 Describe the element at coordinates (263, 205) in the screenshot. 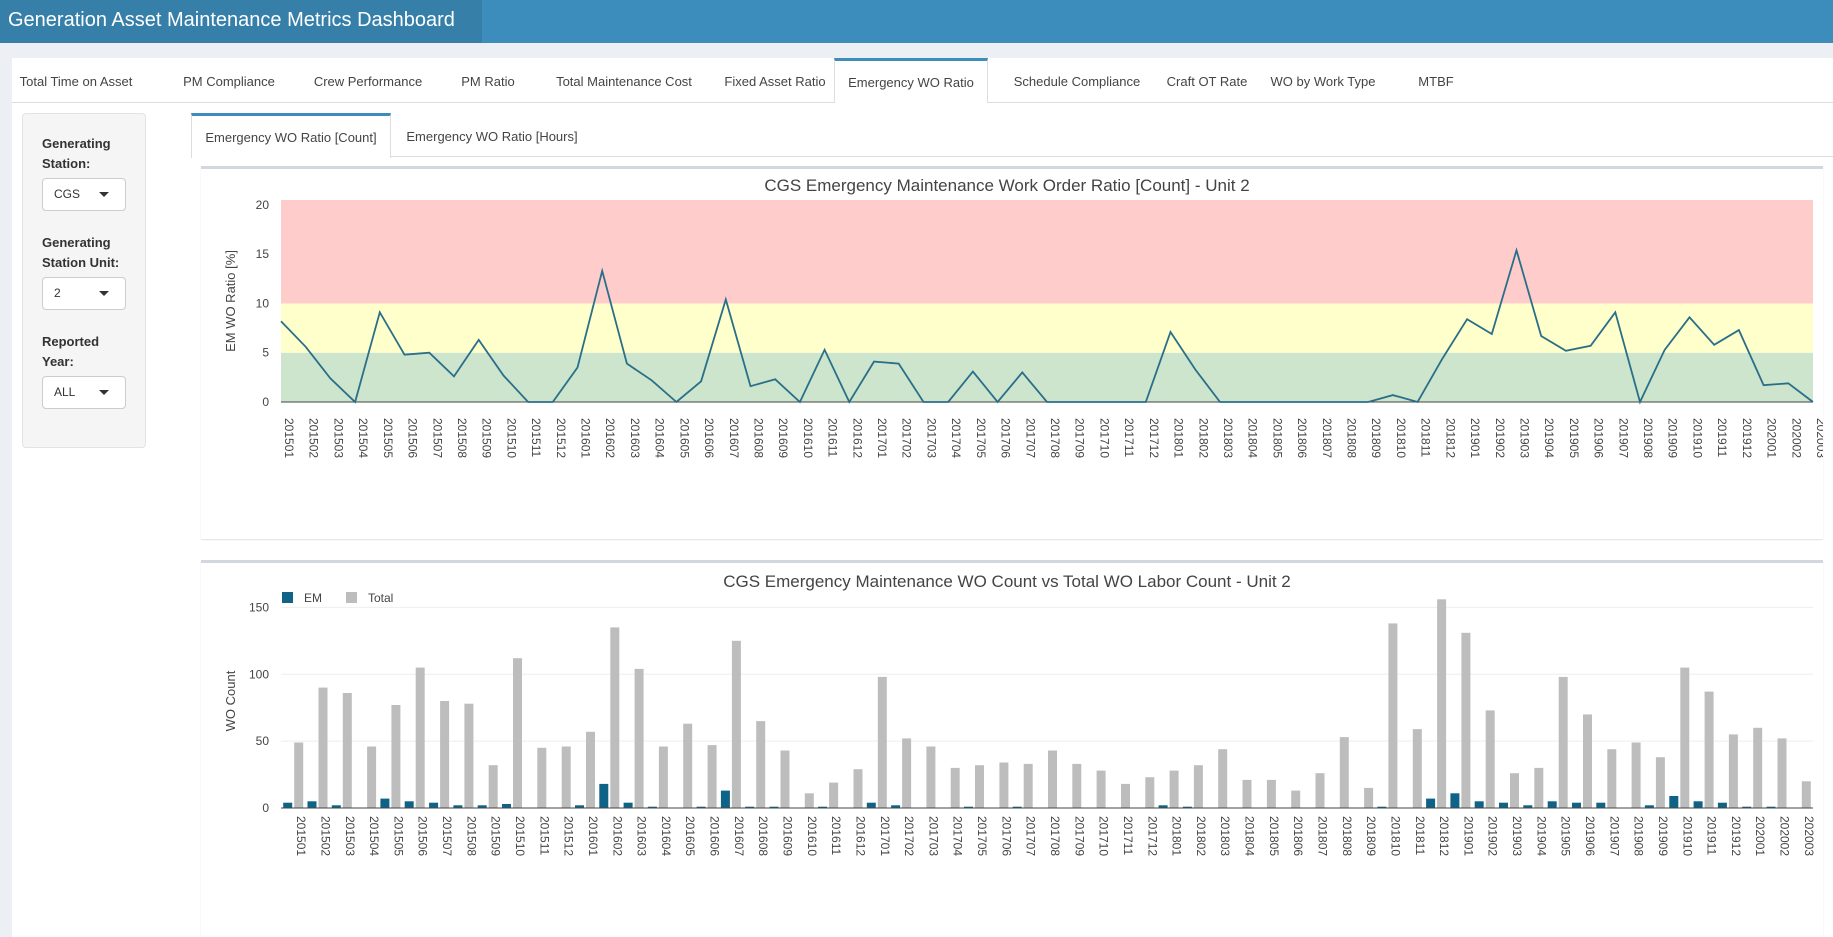

I see `y-tick-label: 20` at that location.